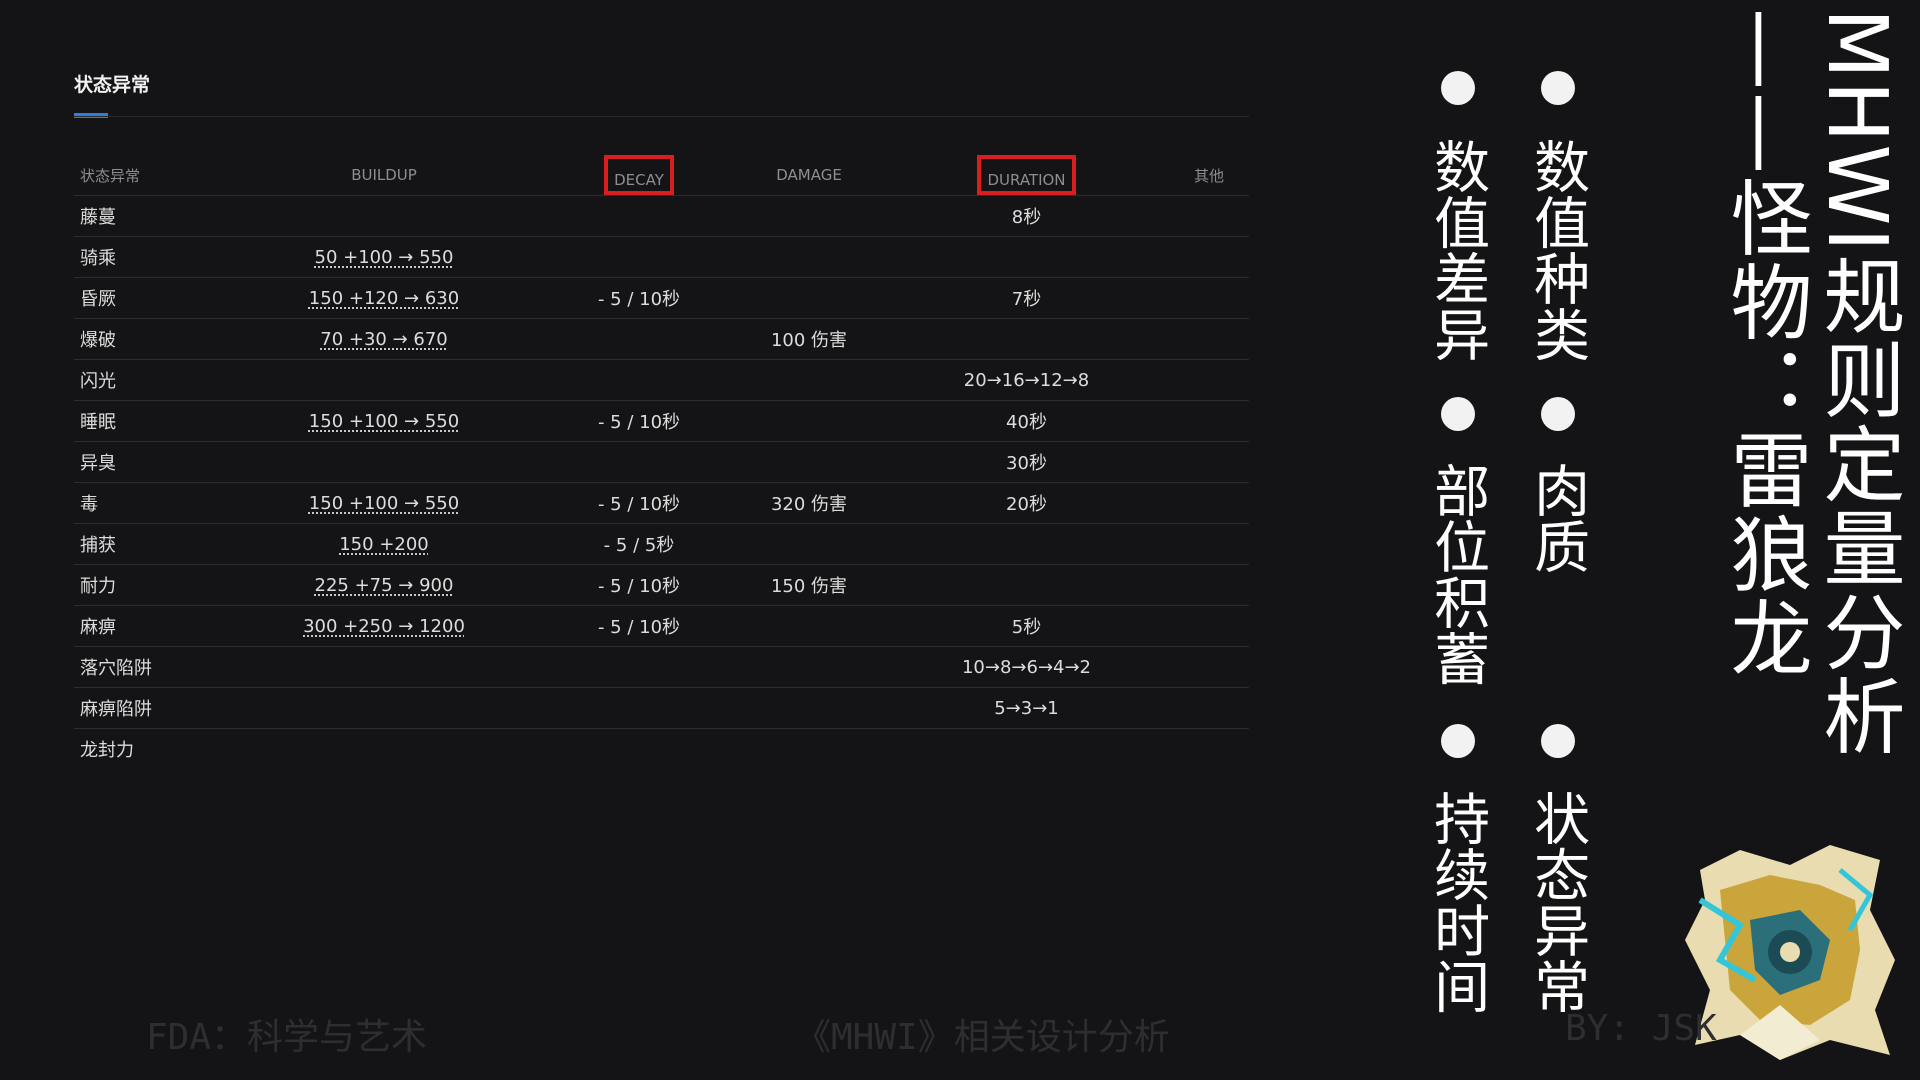  I want to click on buildup-value: 50 +100 → 550, so click(384, 257).